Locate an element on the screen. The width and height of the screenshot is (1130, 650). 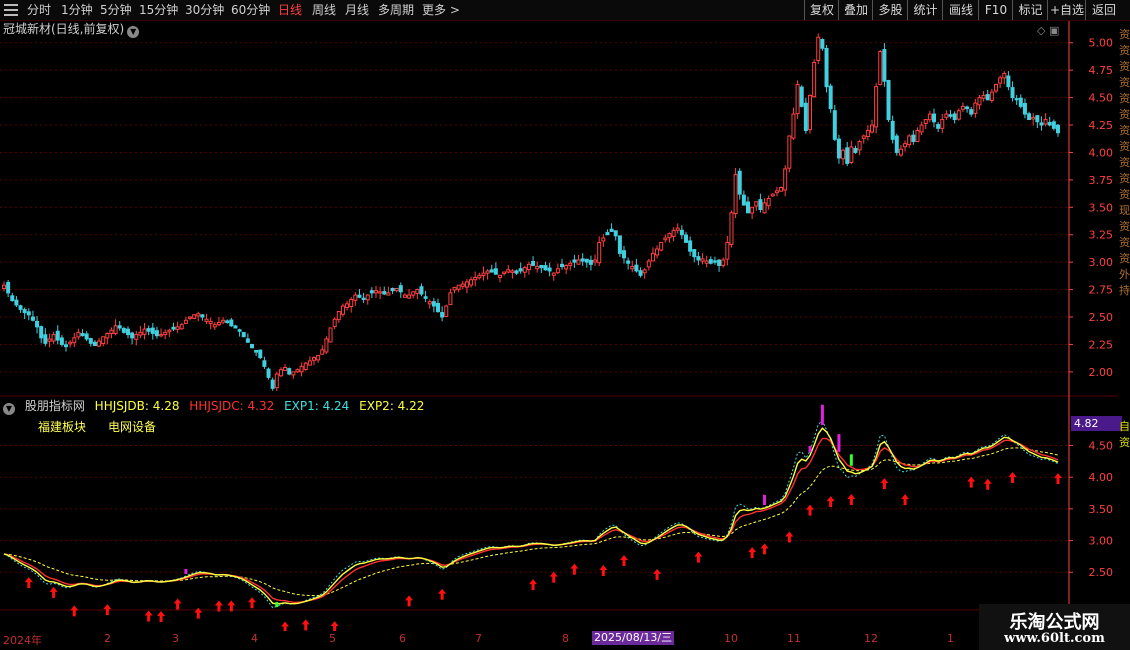
tool-mark-button: 标记 is located at coordinates (1030, 10).